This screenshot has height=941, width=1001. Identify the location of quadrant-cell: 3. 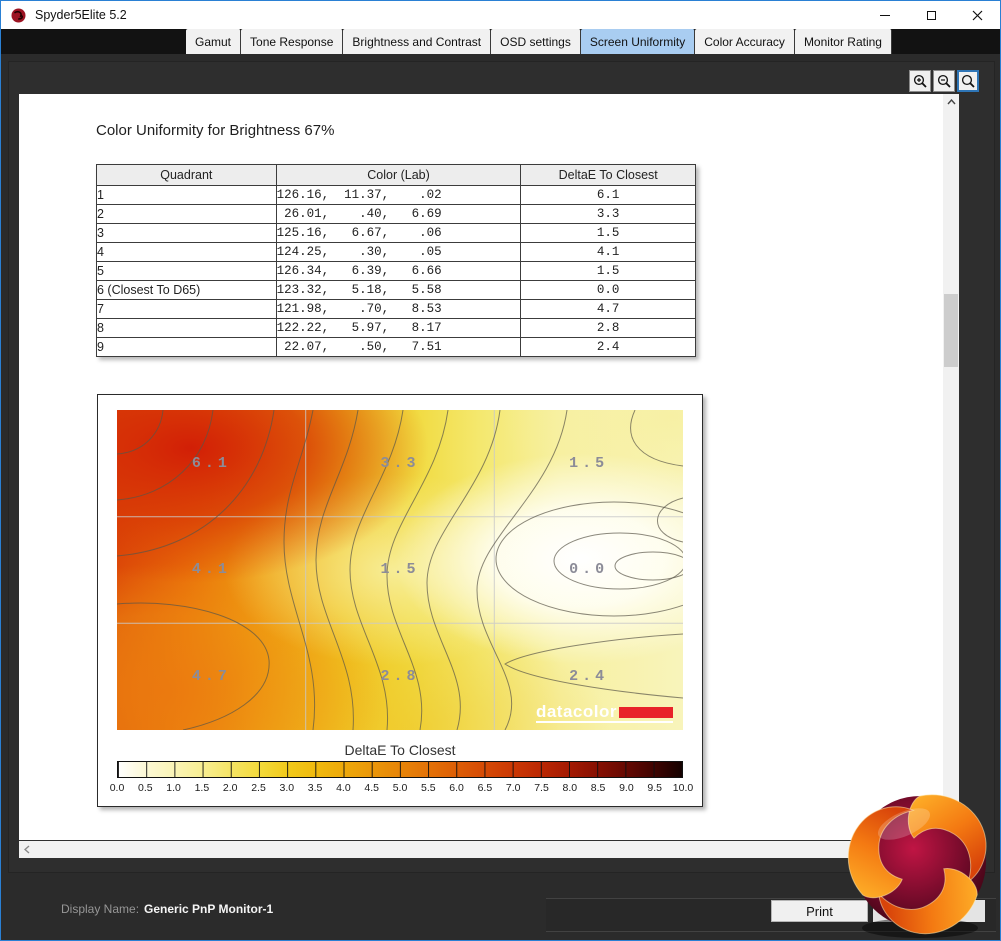
(186, 233).